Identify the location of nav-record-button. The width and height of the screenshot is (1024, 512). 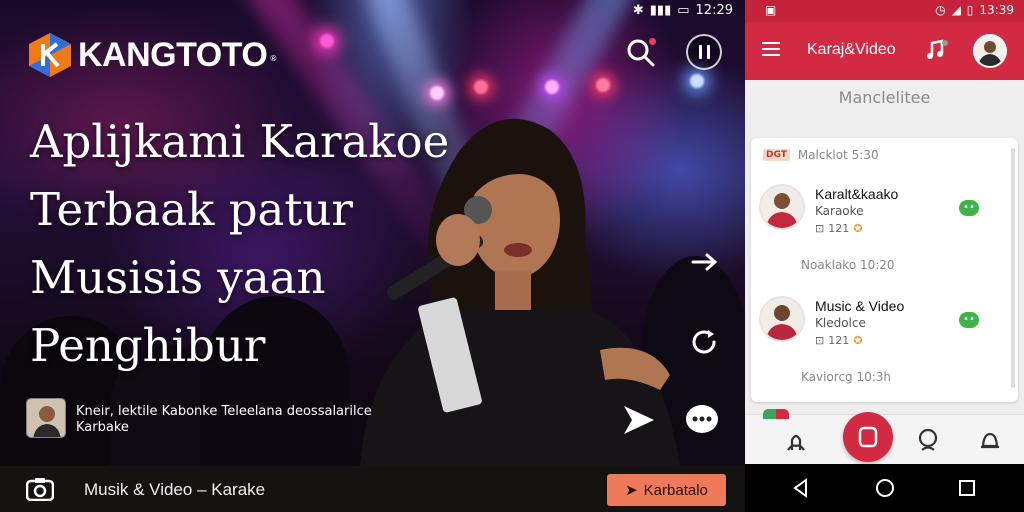
(868, 437).